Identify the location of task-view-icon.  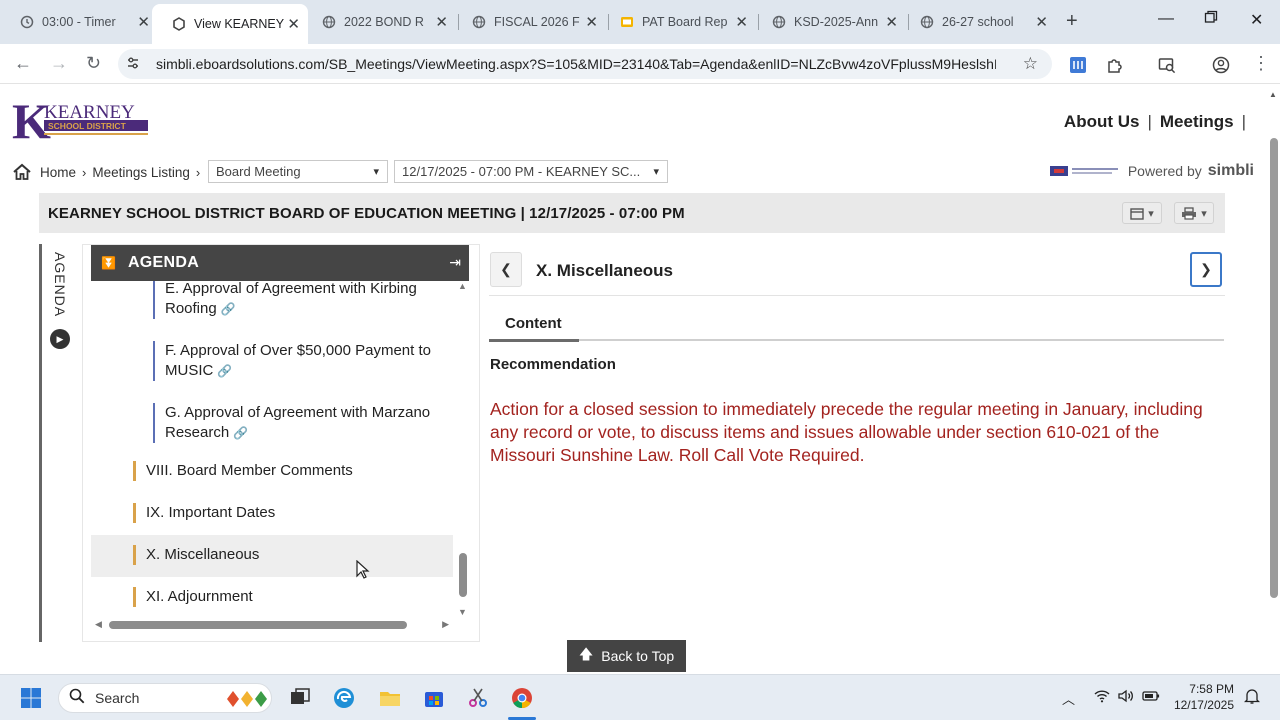
(300, 698).